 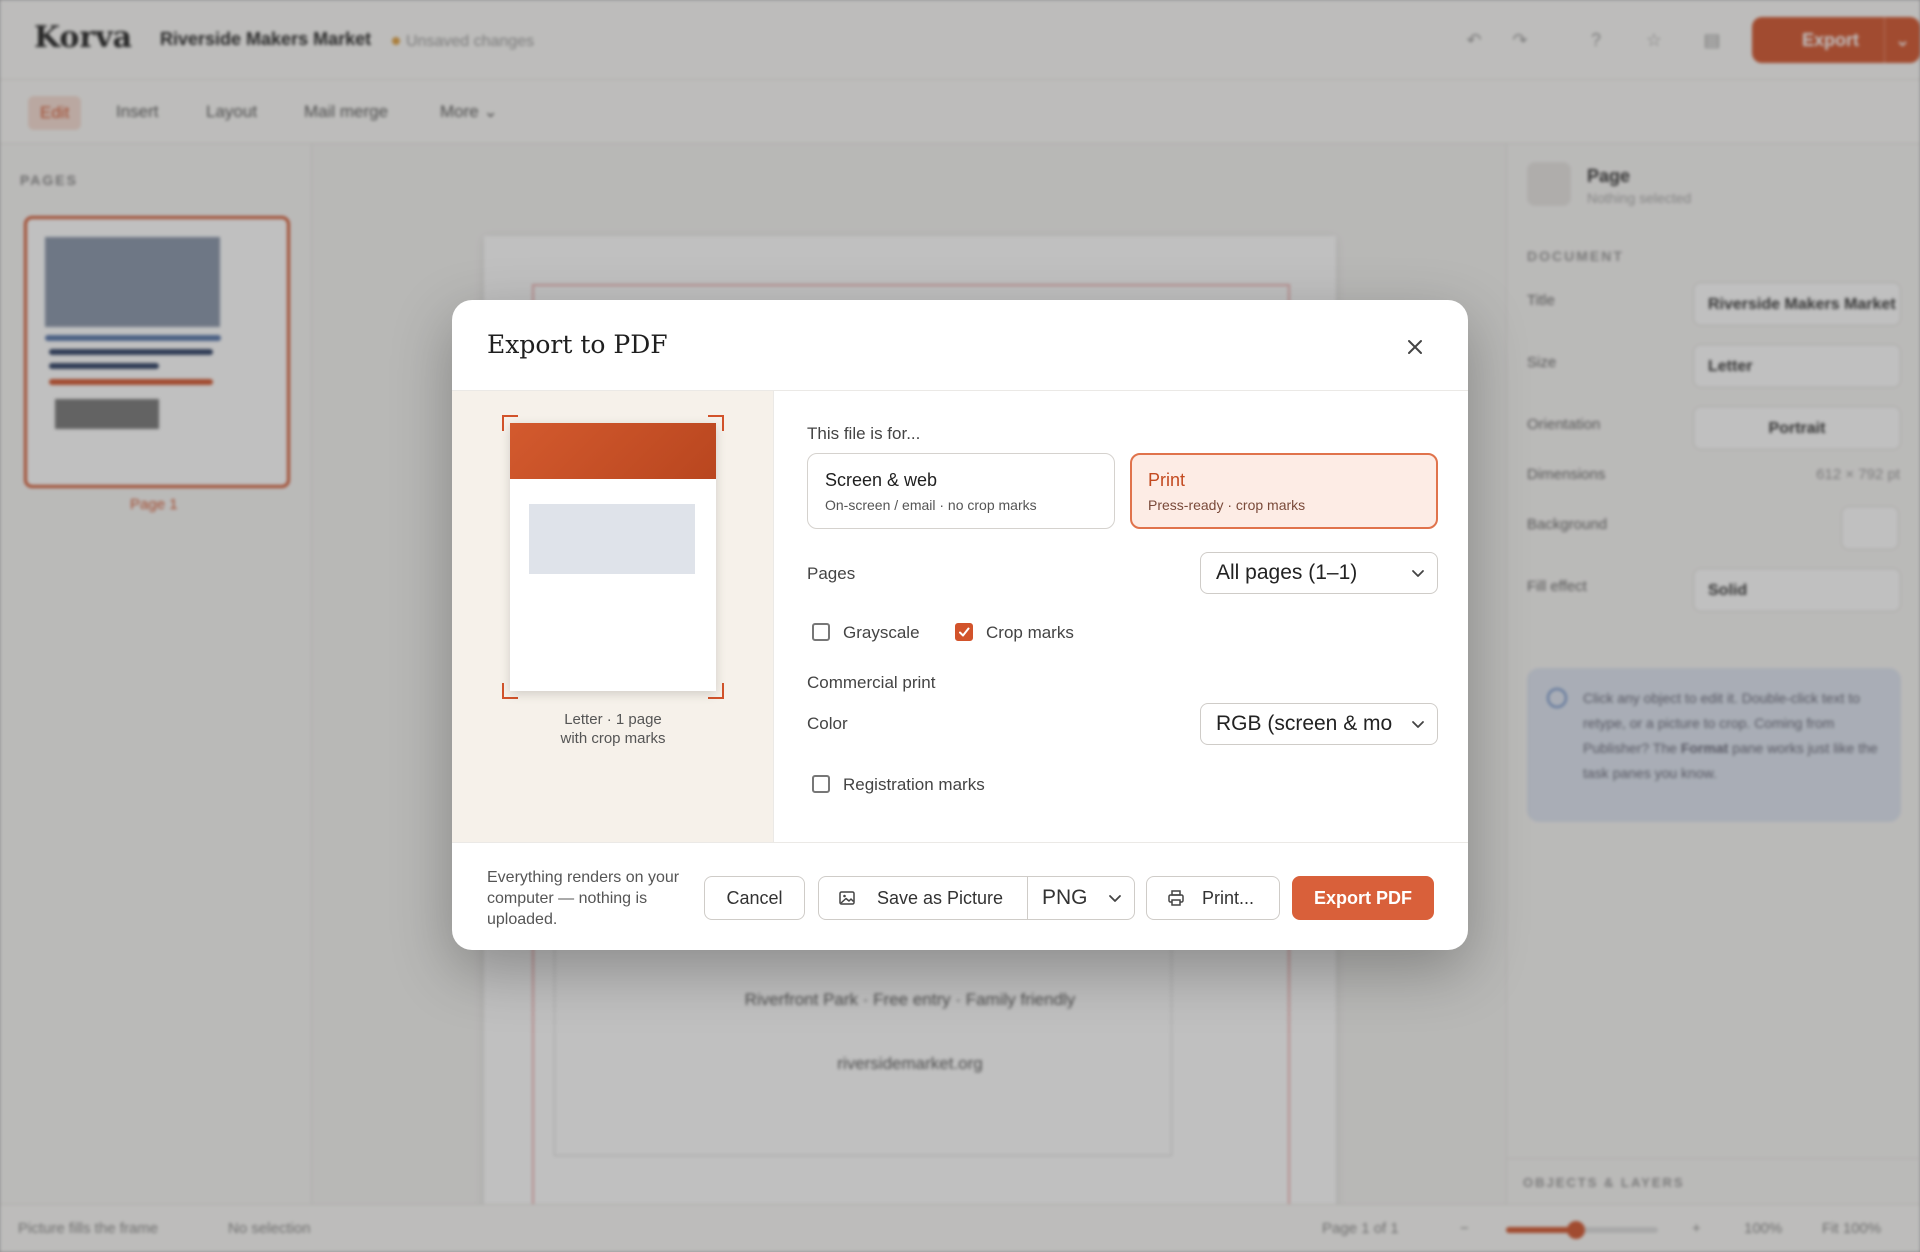 I want to click on picture-format-select: PNG, so click(x=1081, y=898).